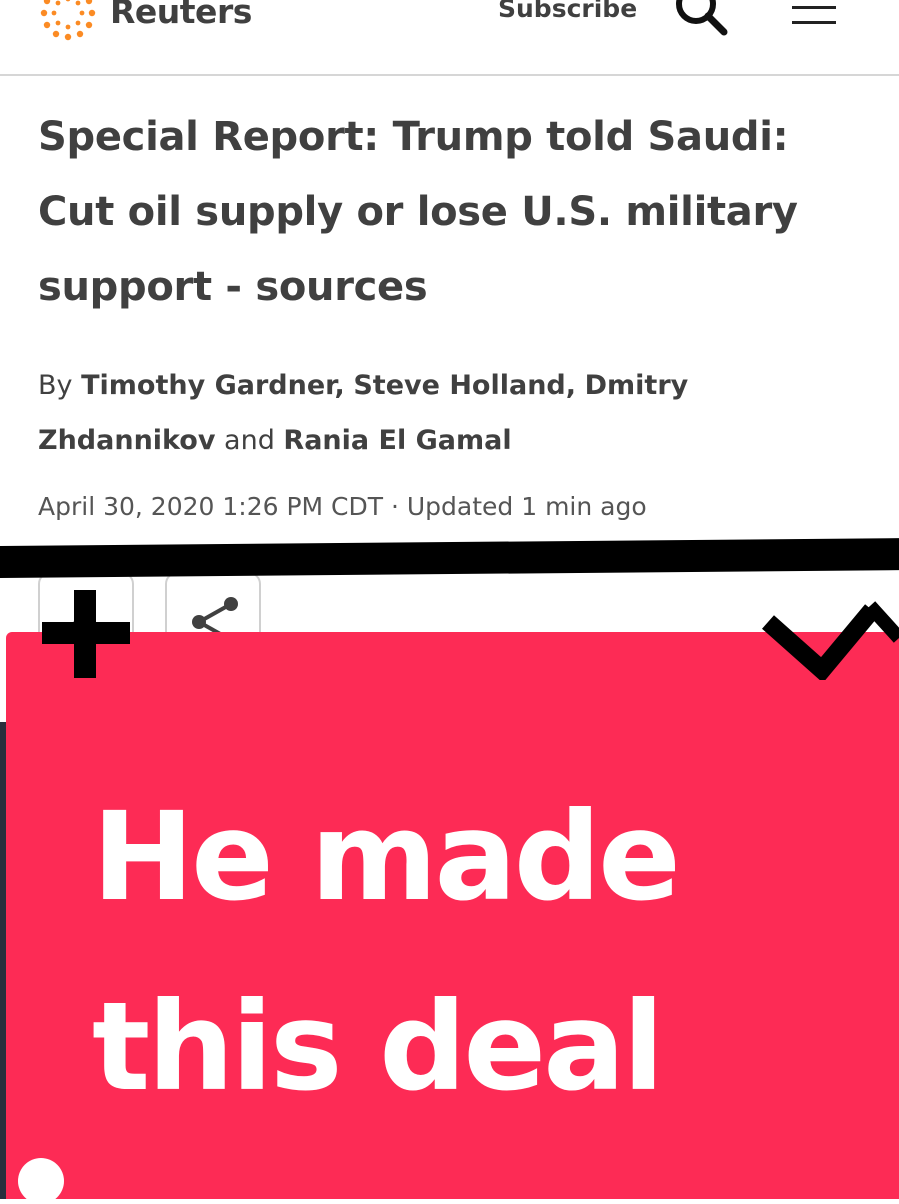 Image resolution: width=899 pixels, height=1204 pixels. I want to click on subscribe-link: Subscribe, so click(567, 11).